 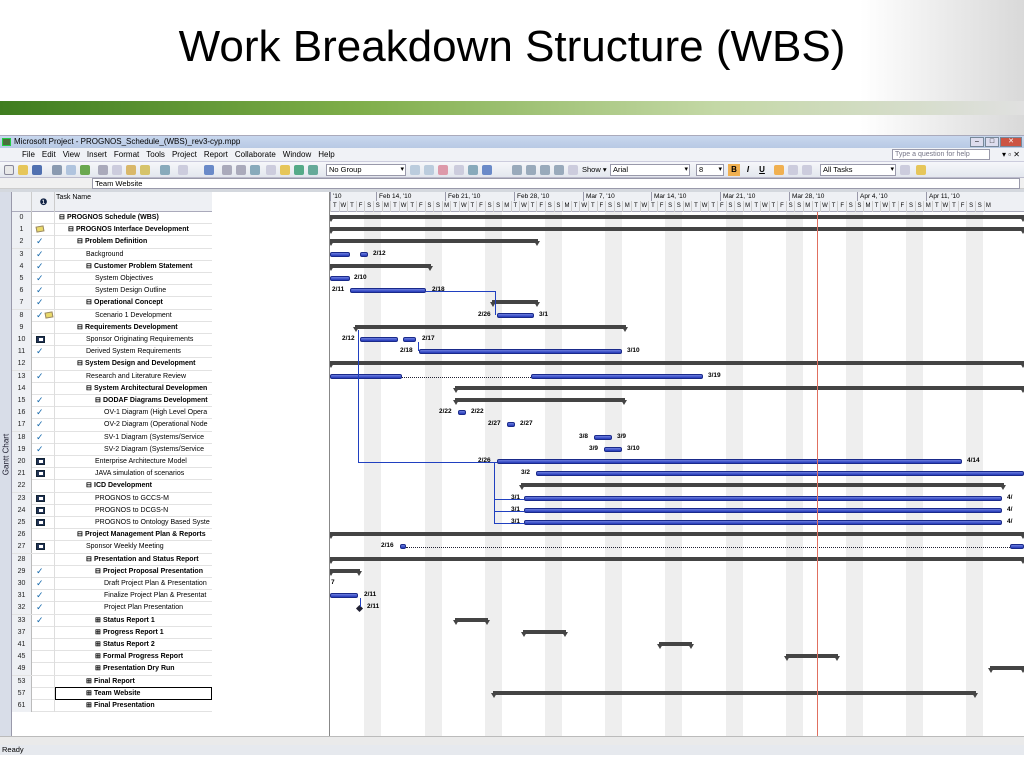 I want to click on close-button: ✕, so click(x=1011, y=142).